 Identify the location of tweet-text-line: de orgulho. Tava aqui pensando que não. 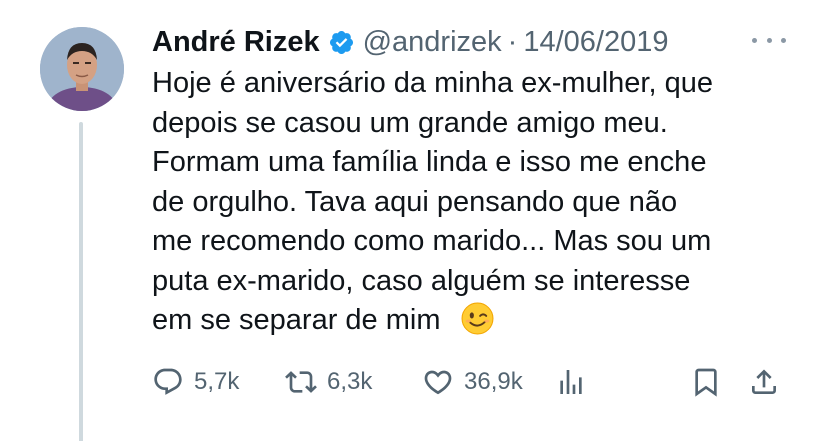
(415, 201).